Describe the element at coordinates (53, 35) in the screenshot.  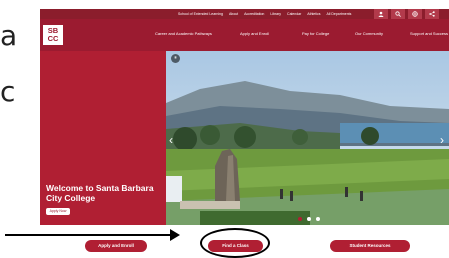
I see `sbcc-logo: SB CC` at that location.